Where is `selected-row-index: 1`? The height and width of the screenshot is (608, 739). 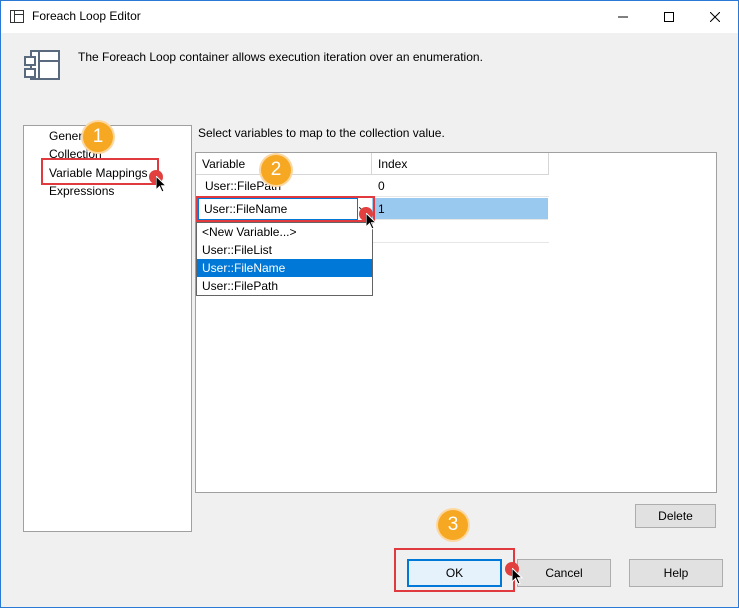 selected-row-index: 1 is located at coordinates (460, 209).